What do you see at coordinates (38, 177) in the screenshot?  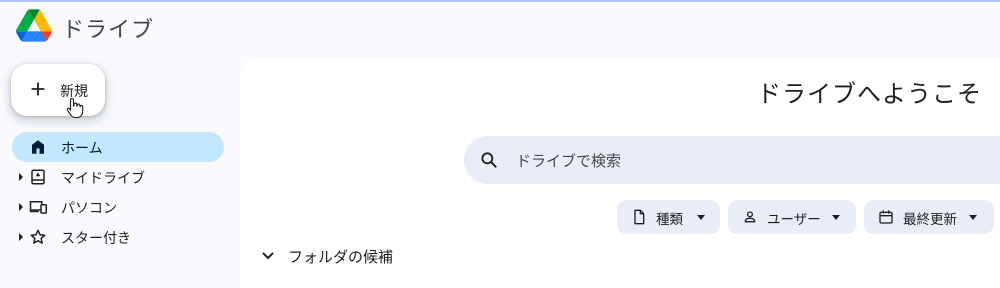 I see `my-drive-icon` at bounding box center [38, 177].